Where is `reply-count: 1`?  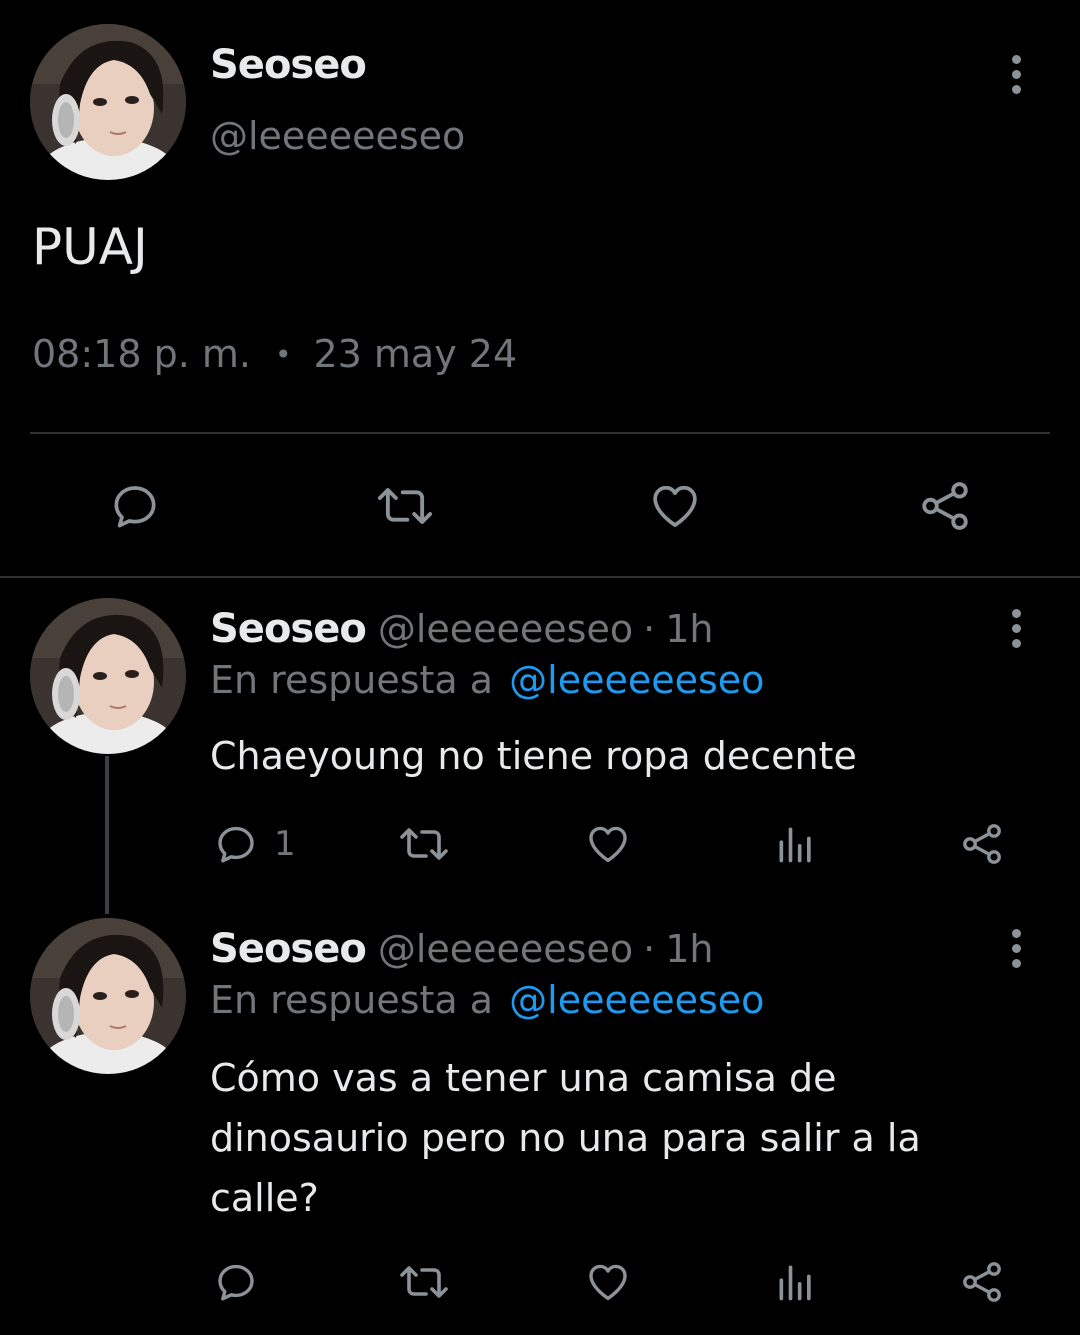
reply-count: 1 is located at coordinates (285, 844).